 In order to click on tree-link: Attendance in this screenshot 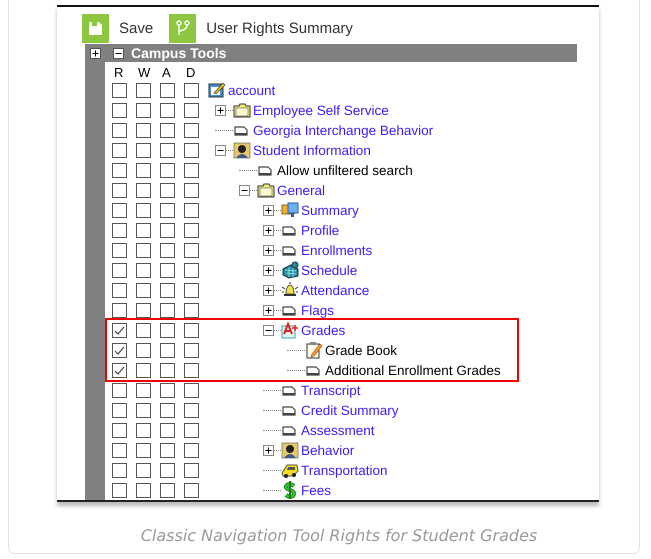, I will do `click(335, 290)`.